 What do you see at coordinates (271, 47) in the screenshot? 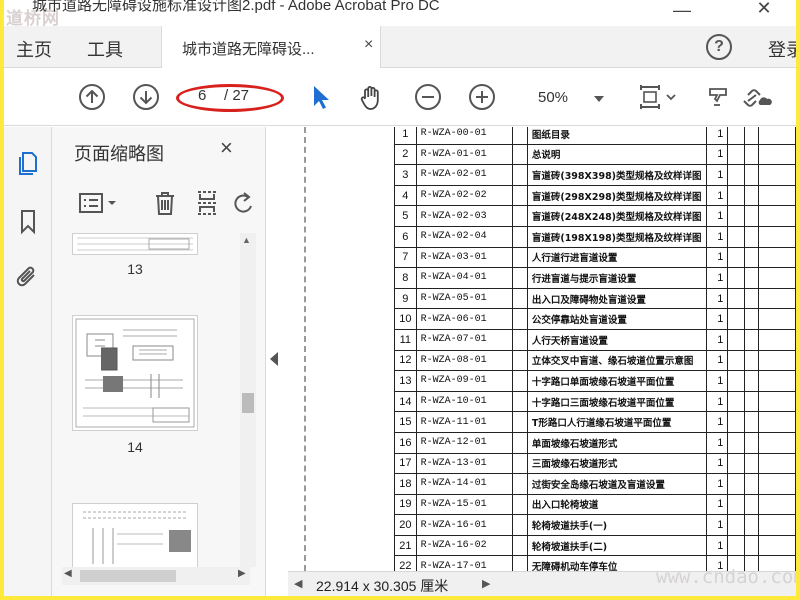
I see `document-tab: 城市道路无障碍设... ×` at bounding box center [271, 47].